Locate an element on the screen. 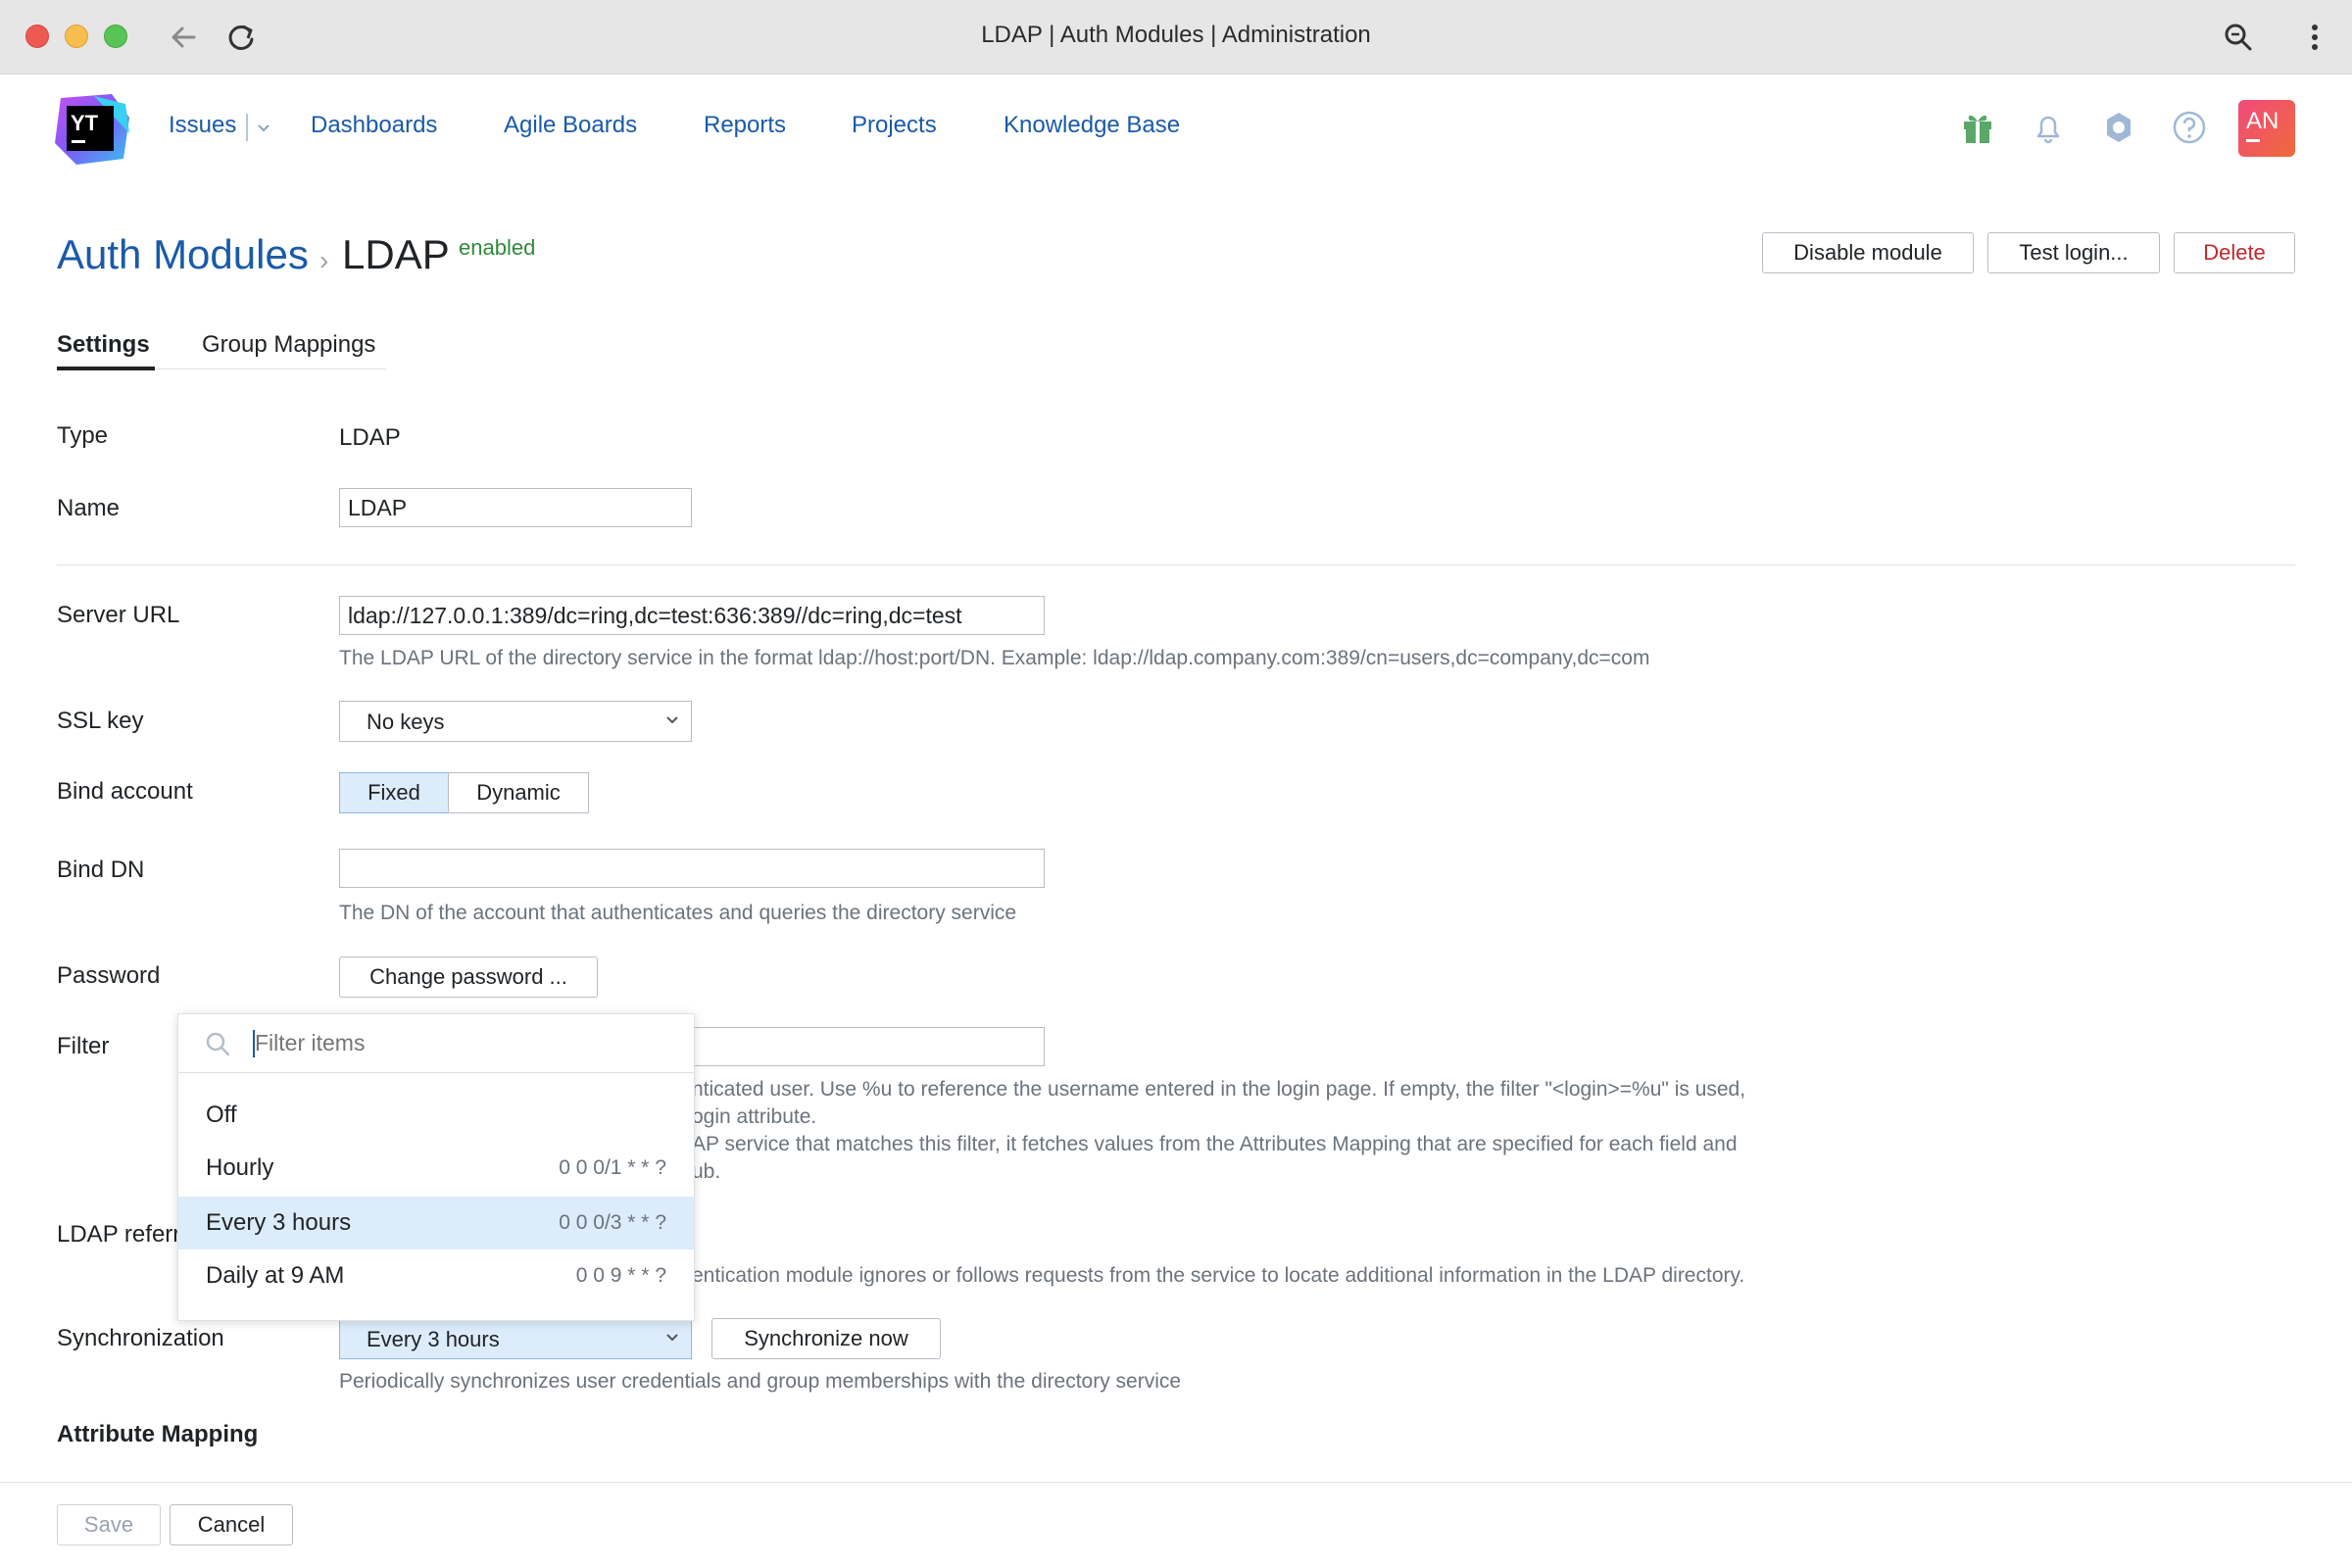 The width and height of the screenshot is (2352, 1568). nav-separator is located at coordinates (247, 127).